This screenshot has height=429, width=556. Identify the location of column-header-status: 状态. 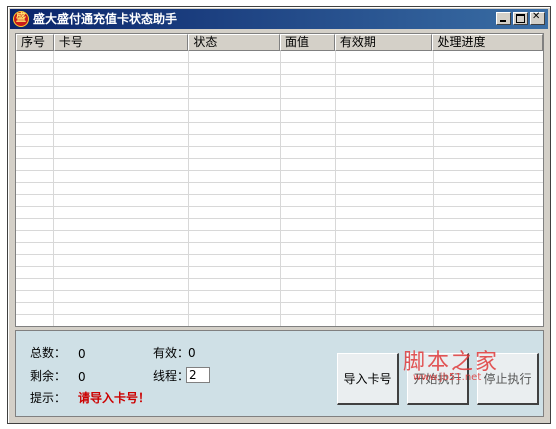
(234, 42).